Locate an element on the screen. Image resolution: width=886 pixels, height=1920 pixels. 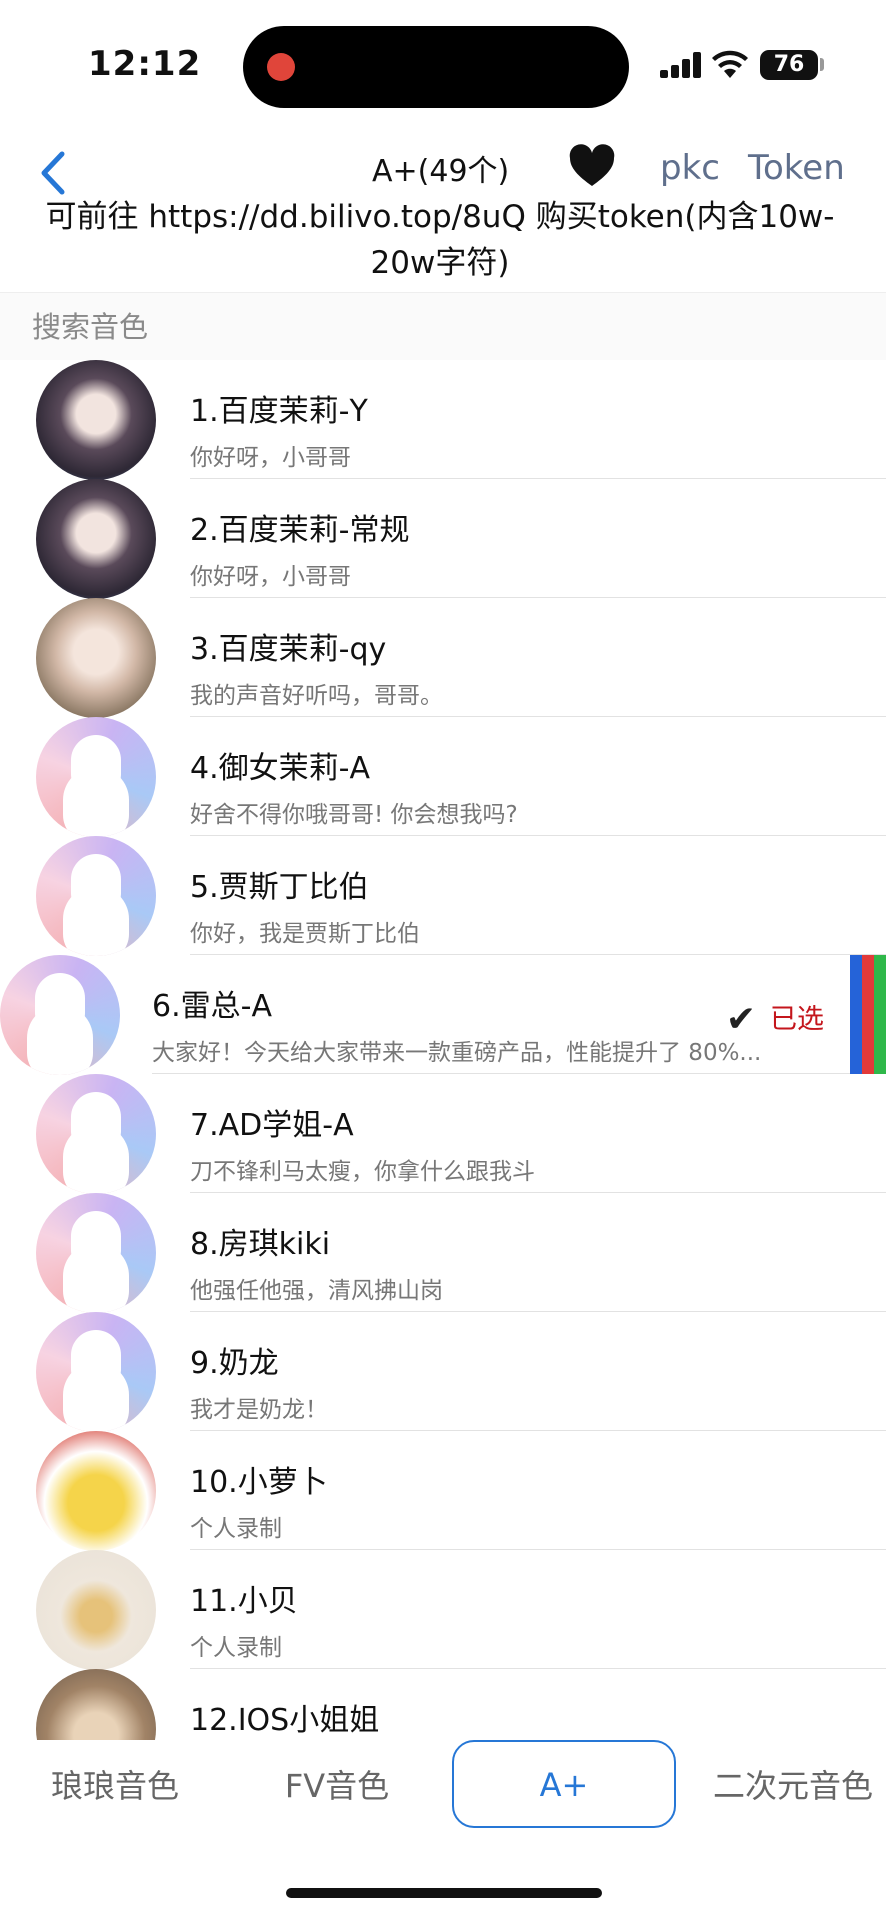
voice-row: 3.百度茉莉-qy 我的声音好听吗，哥哥。 is located at coordinates (443, 658).